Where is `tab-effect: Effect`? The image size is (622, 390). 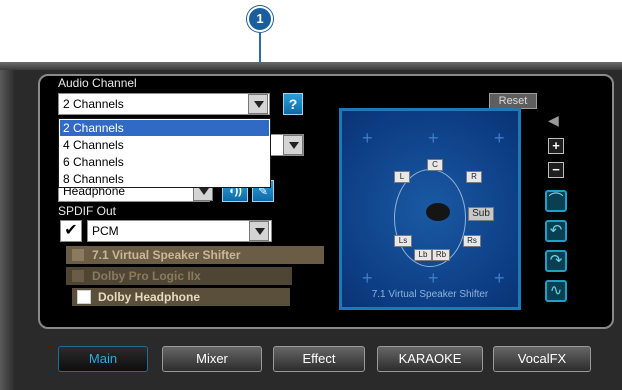
tab-effect: Effect is located at coordinates (319, 359).